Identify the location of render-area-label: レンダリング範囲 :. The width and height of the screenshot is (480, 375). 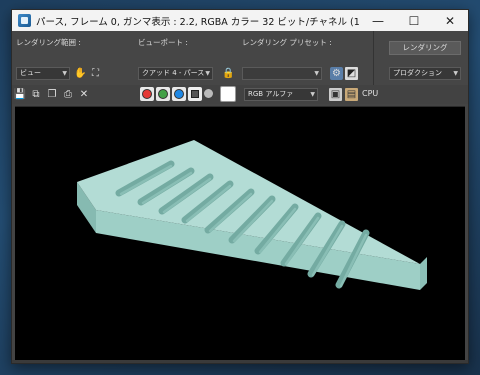
(48, 42).